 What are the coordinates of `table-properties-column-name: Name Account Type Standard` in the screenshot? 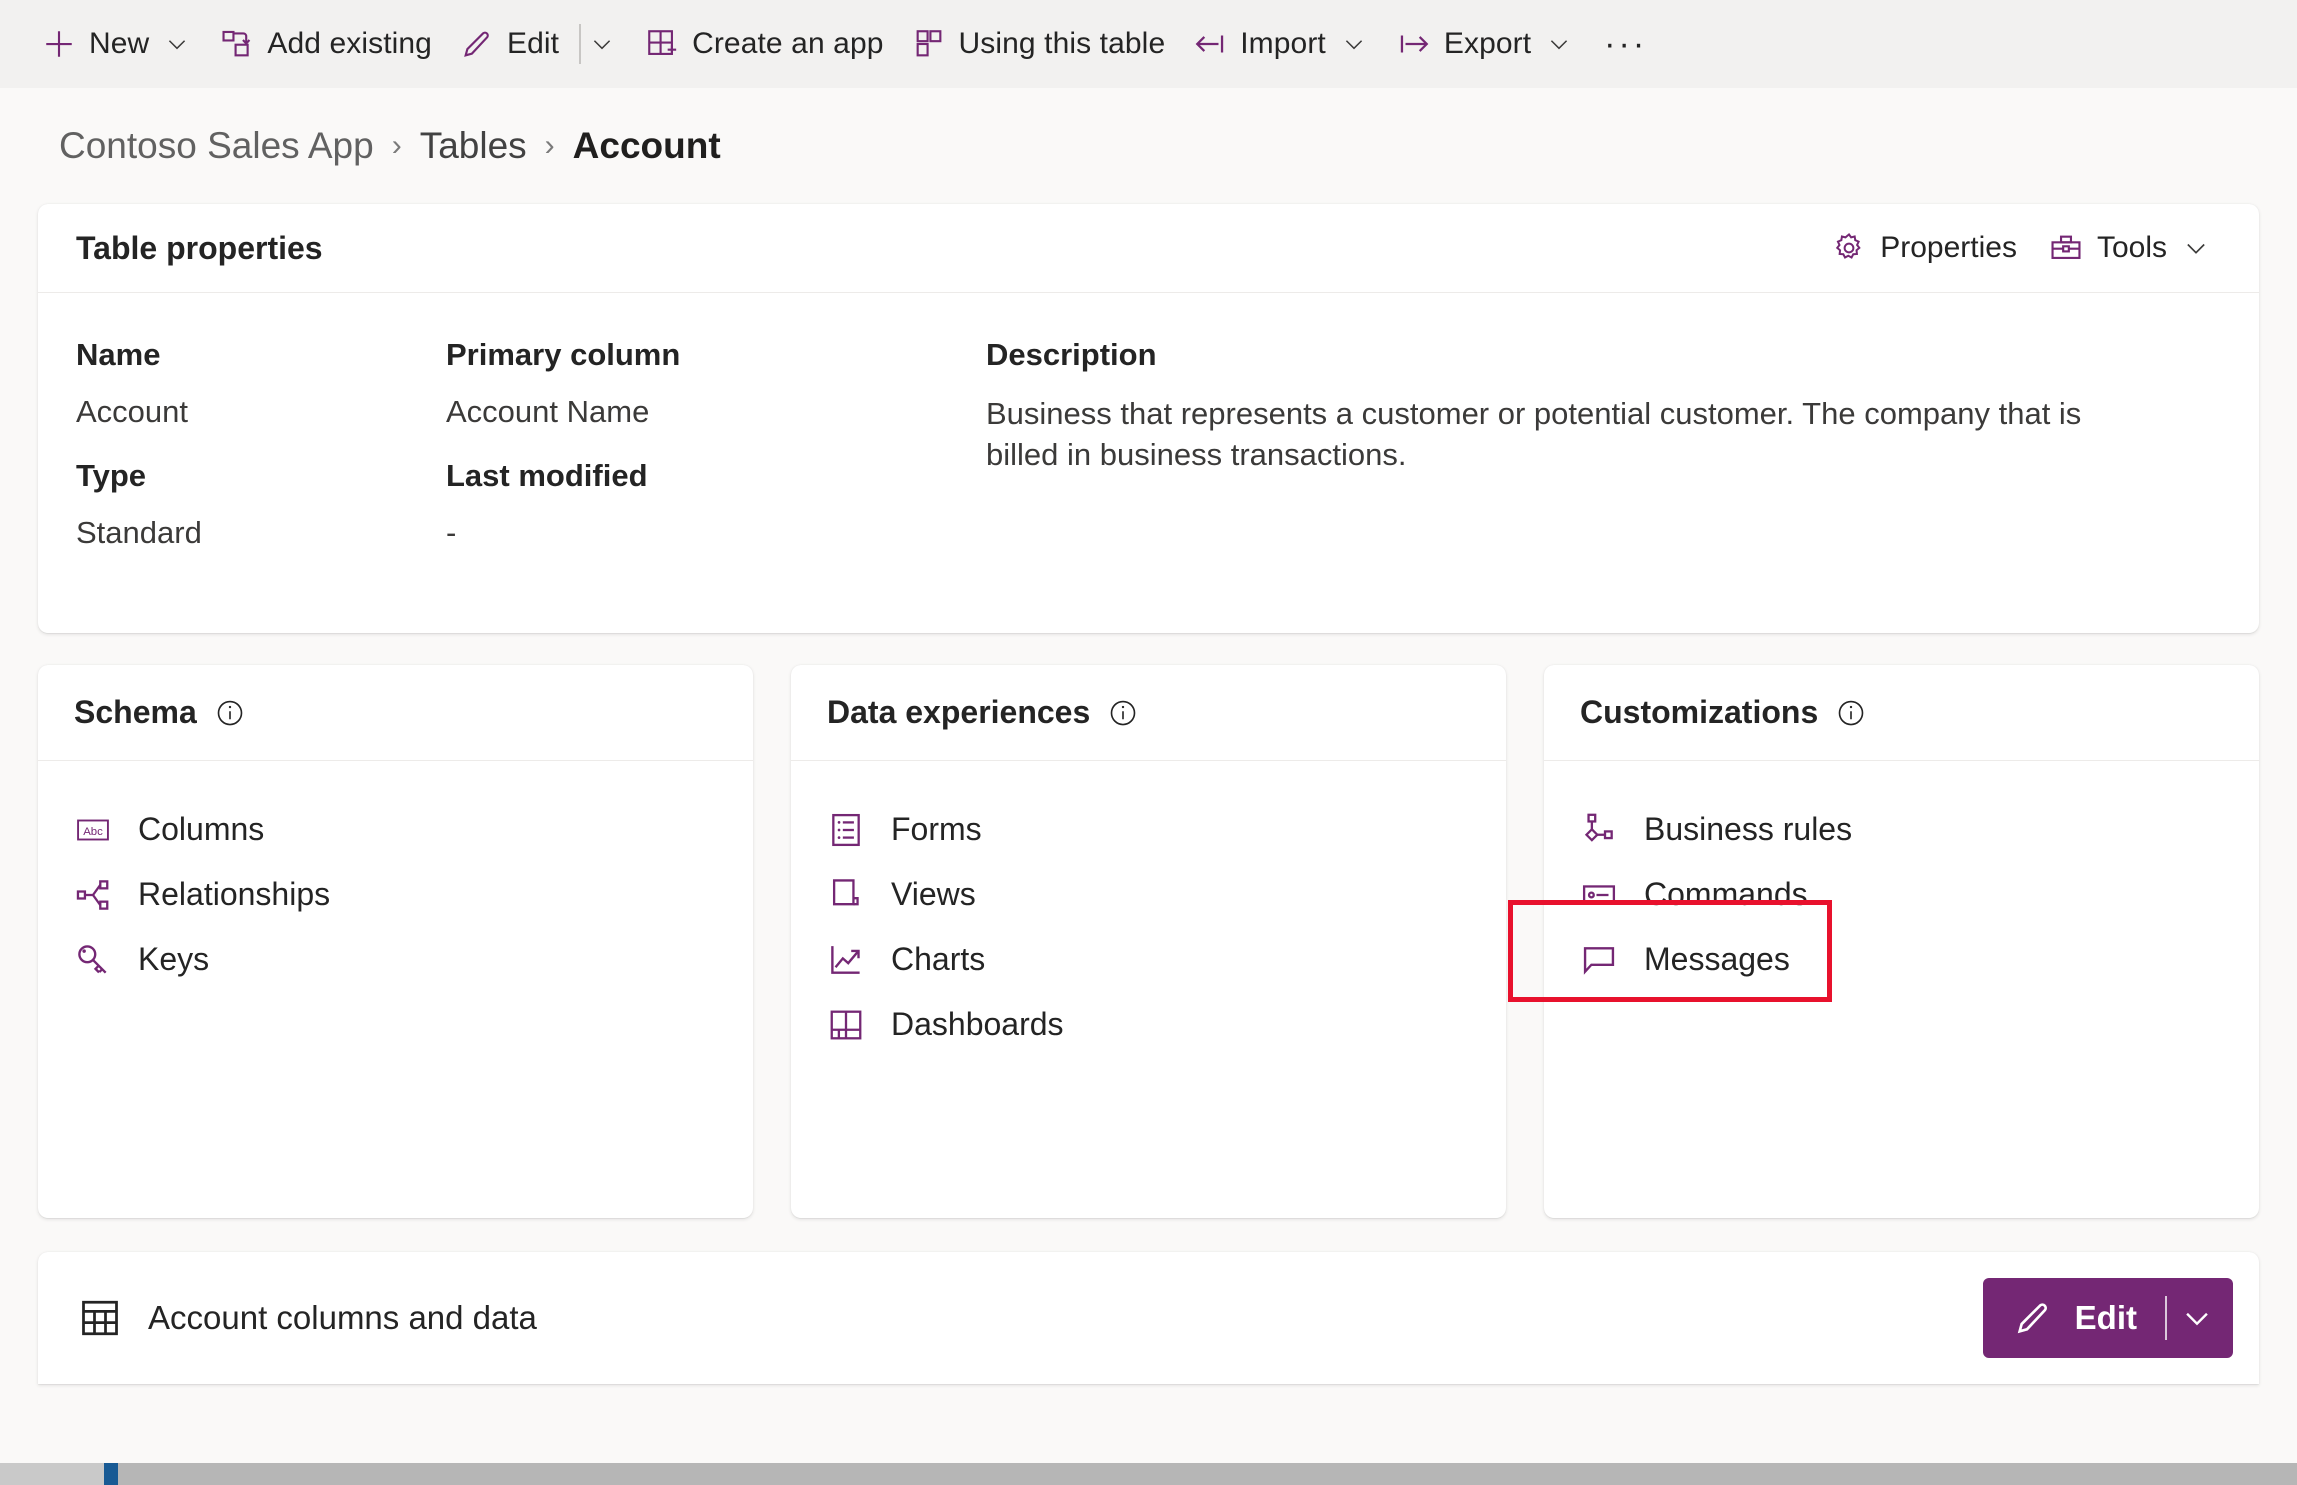 It's located at (261, 458).